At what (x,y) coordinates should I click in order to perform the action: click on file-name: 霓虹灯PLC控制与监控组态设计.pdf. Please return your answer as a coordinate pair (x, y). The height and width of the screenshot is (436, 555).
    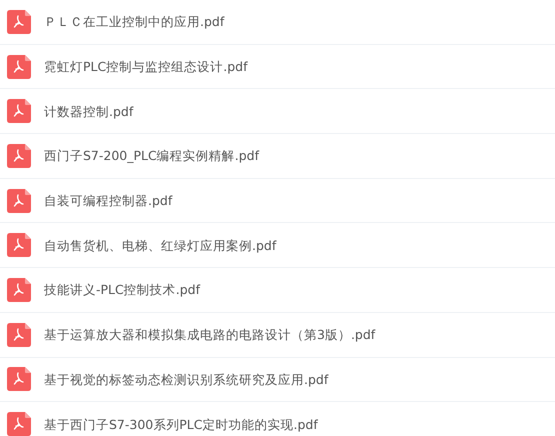
    Looking at the image, I should click on (146, 66).